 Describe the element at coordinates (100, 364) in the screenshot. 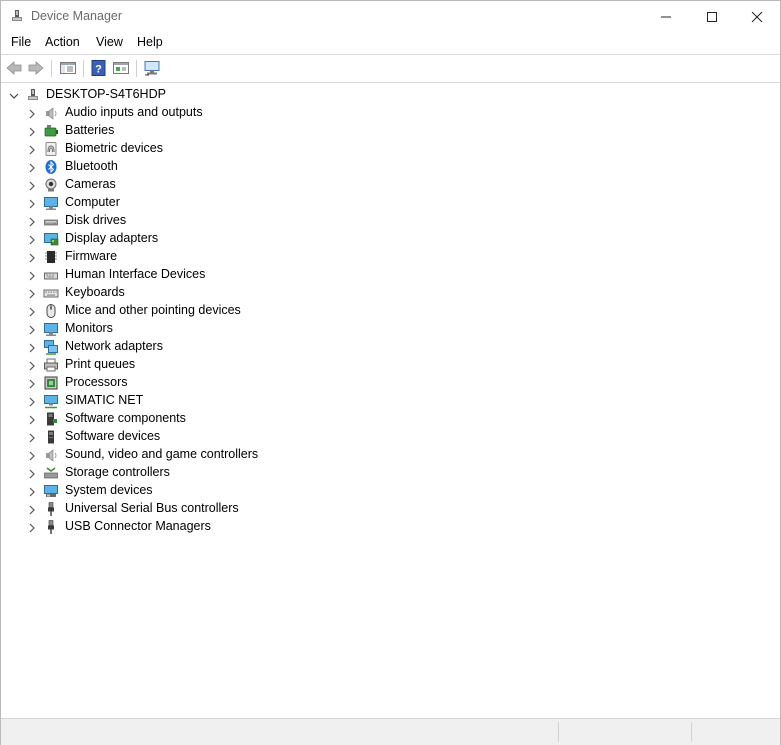

I see `tree-item-label: Print queues` at that location.